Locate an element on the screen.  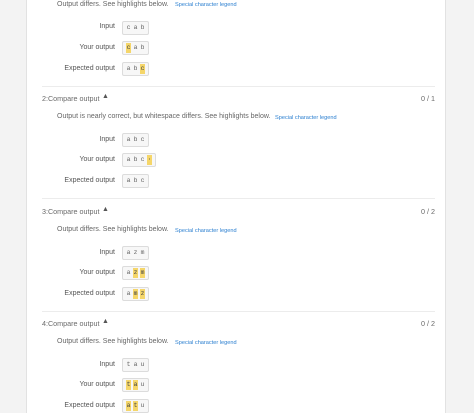
your-output-box: cab is located at coordinates (135, 48).